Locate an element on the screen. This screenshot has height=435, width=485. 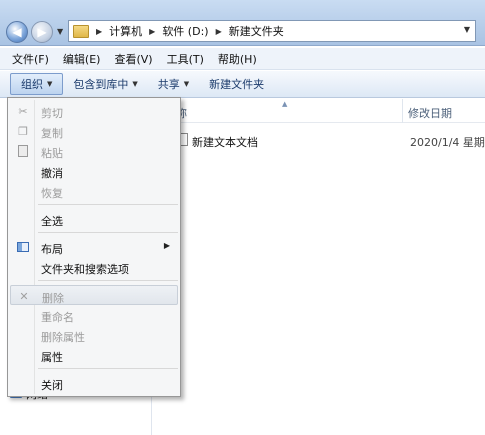
share-button: 共享 ▼ is located at coordinates (173, 84).